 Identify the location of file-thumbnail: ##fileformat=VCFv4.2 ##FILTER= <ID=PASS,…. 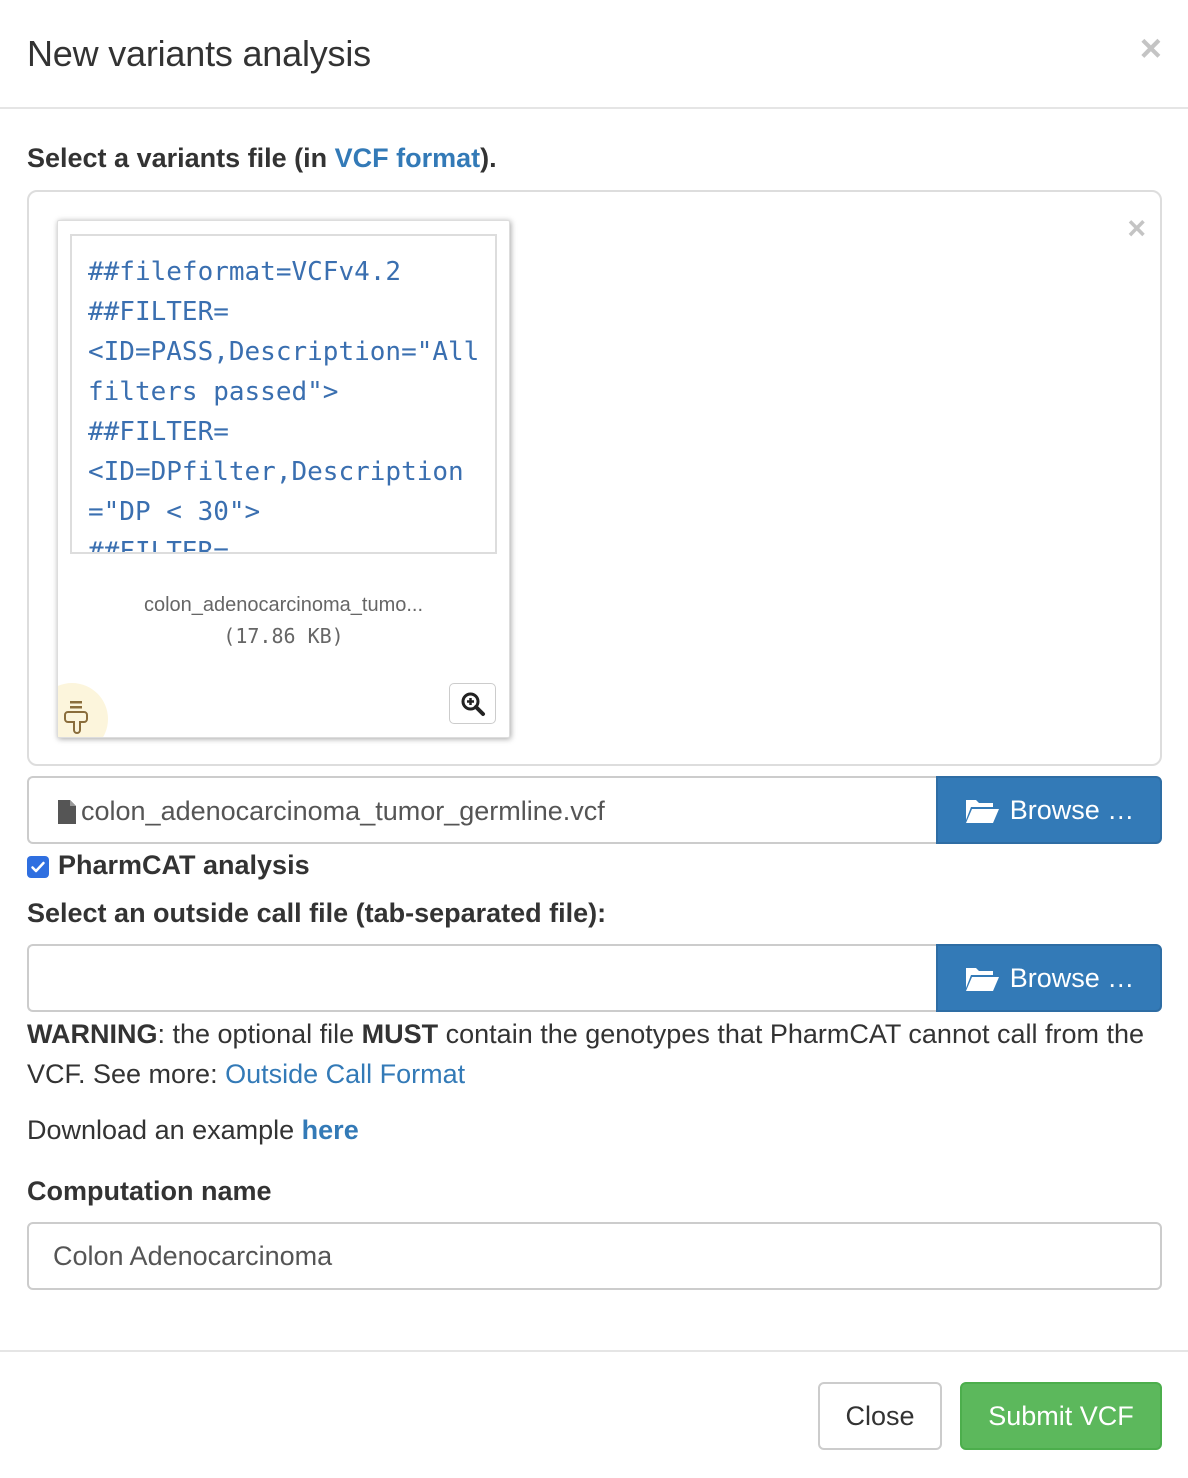
(283, 479).